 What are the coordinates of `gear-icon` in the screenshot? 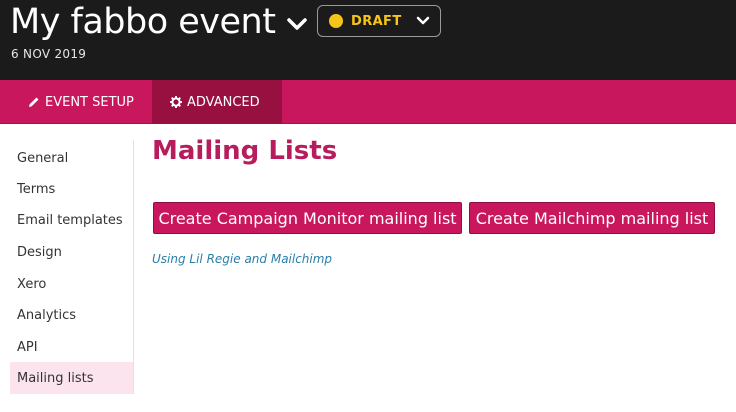 It's located at (176, 102).